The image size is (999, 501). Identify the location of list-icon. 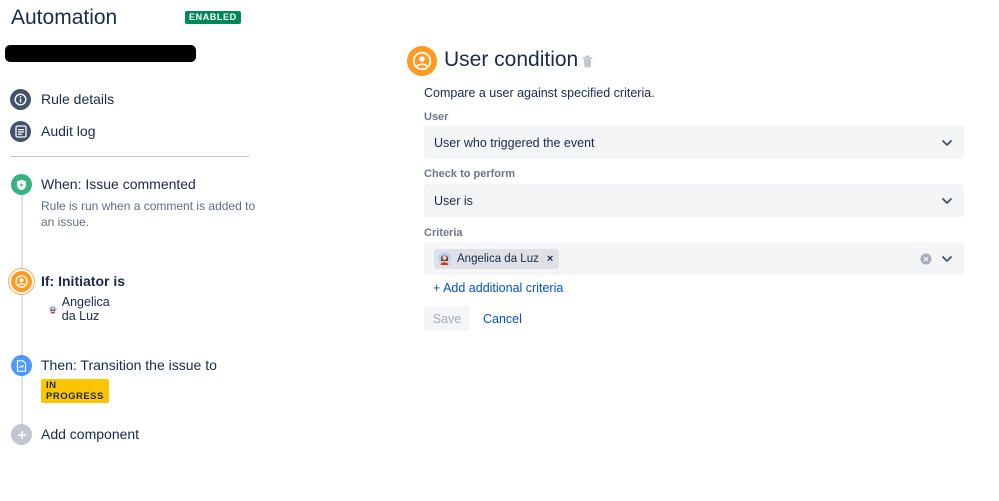
(20, 131).